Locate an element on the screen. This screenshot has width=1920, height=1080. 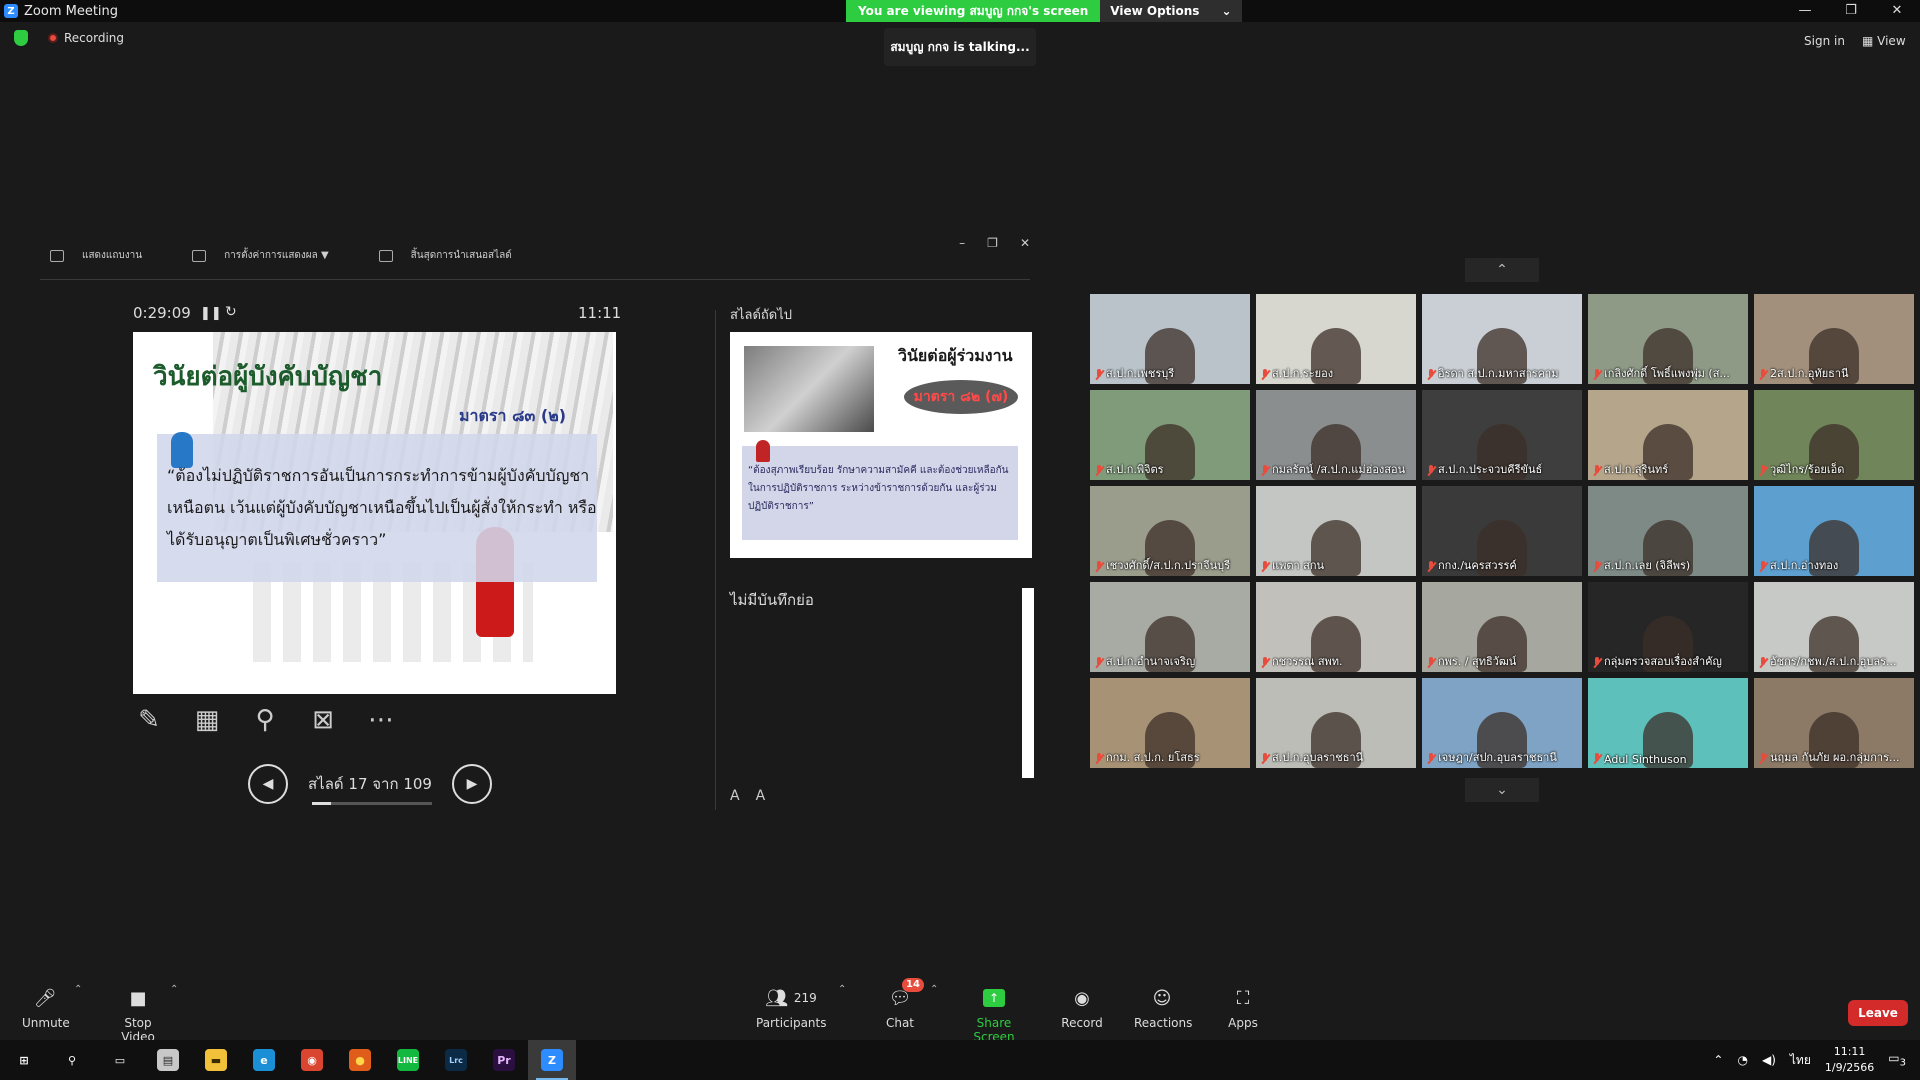
taskbar-app: ▭ is located at coordinates (120, 1060).